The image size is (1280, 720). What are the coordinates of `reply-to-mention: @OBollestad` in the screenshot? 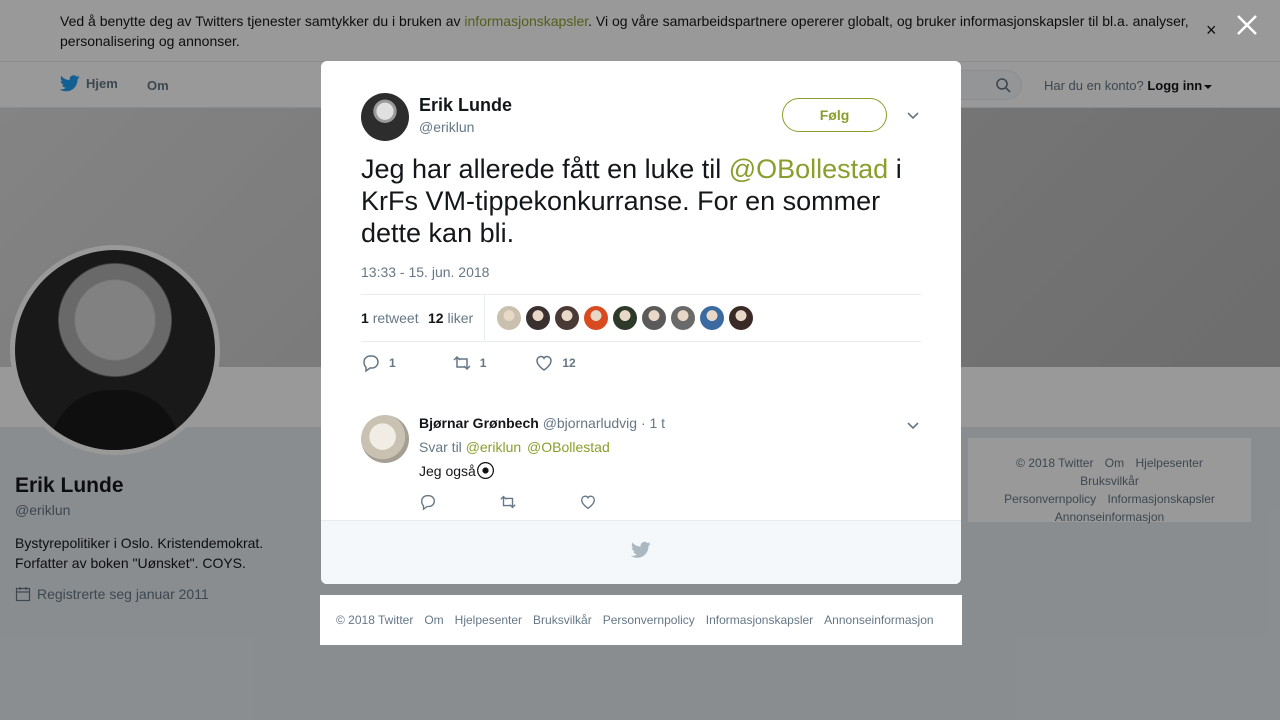 It's located at (568, 447).